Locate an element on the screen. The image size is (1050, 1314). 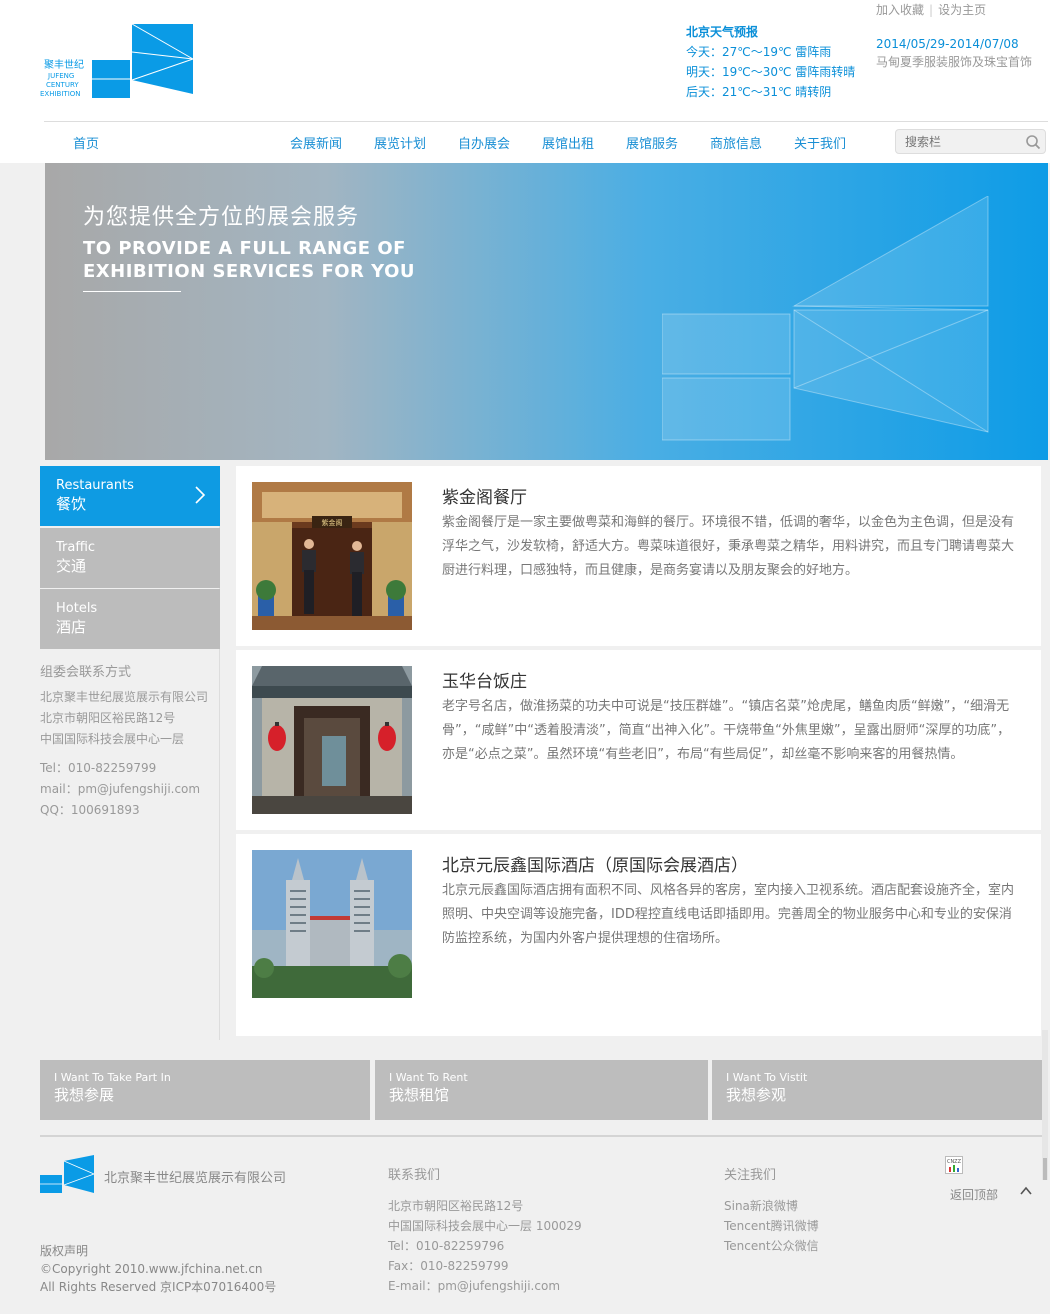
contact-line: 北京市朝阳区裕民路12号 is located at coordinates (108, 718).